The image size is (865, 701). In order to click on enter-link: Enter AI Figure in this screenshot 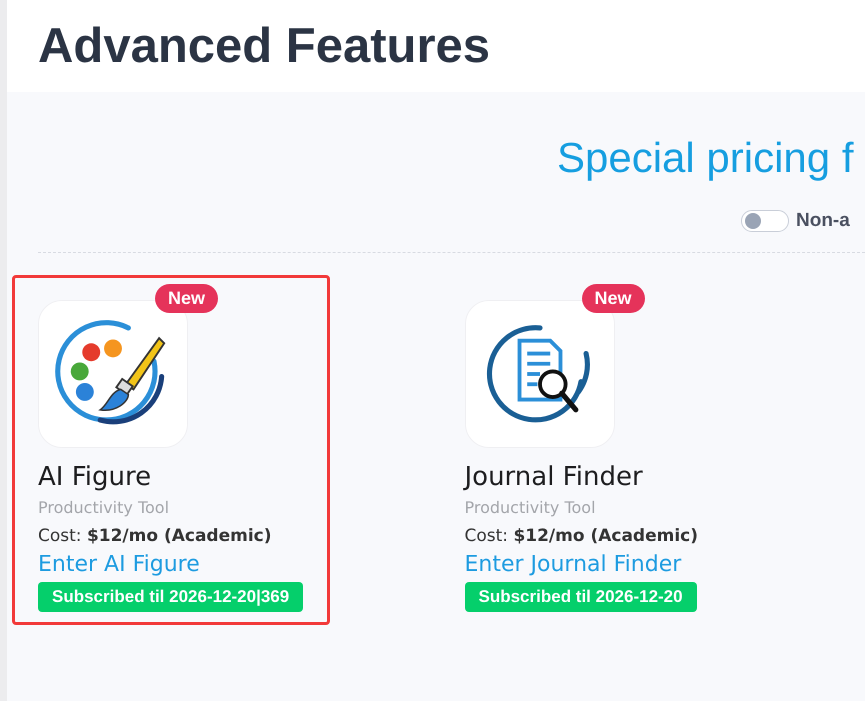, I will do `click(119, 564)`.